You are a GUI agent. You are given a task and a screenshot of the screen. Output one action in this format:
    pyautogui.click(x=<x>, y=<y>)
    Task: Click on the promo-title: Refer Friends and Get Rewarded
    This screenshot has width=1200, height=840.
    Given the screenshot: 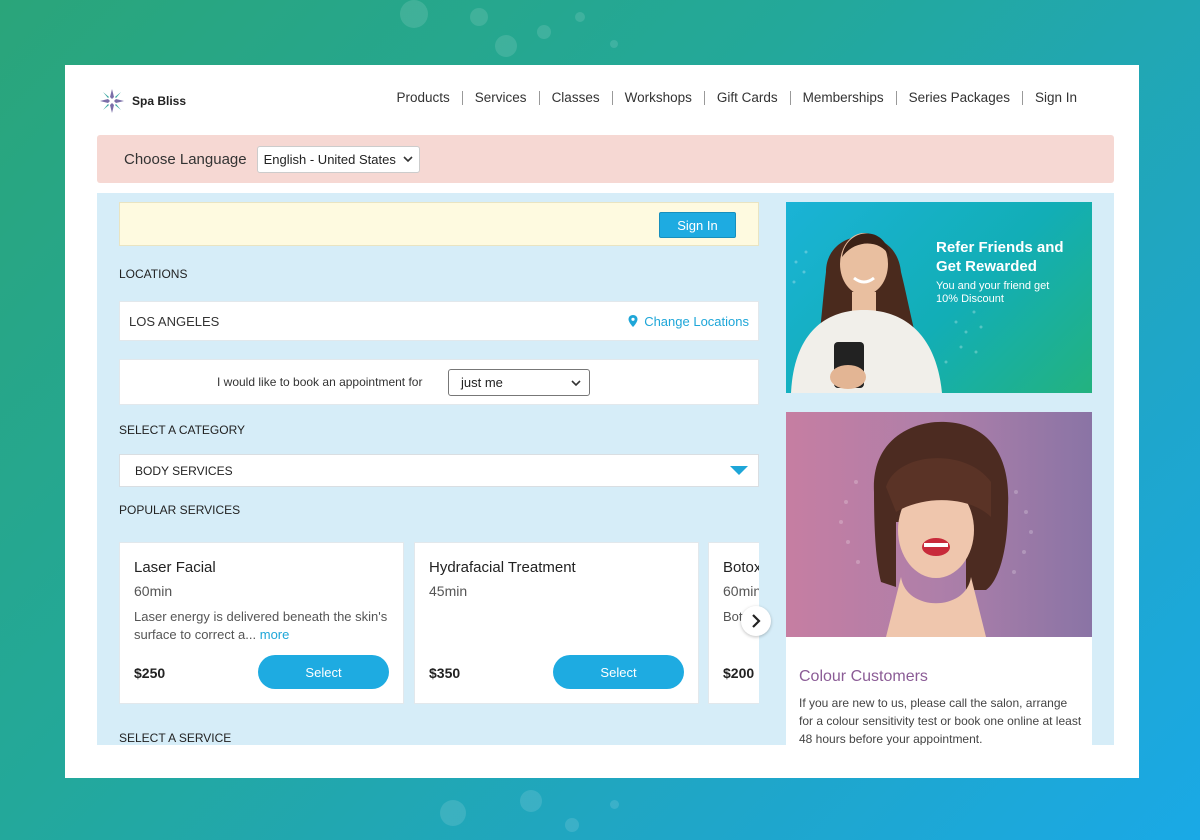 What is the action you would take?
    pyautogui.click(x=1000, y=257)
    